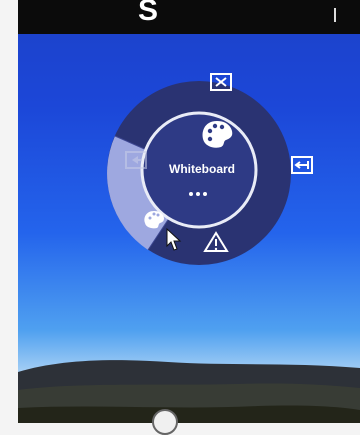 The image size is (360, 435). I want to click on more-dots-icon, so click(204, 189).